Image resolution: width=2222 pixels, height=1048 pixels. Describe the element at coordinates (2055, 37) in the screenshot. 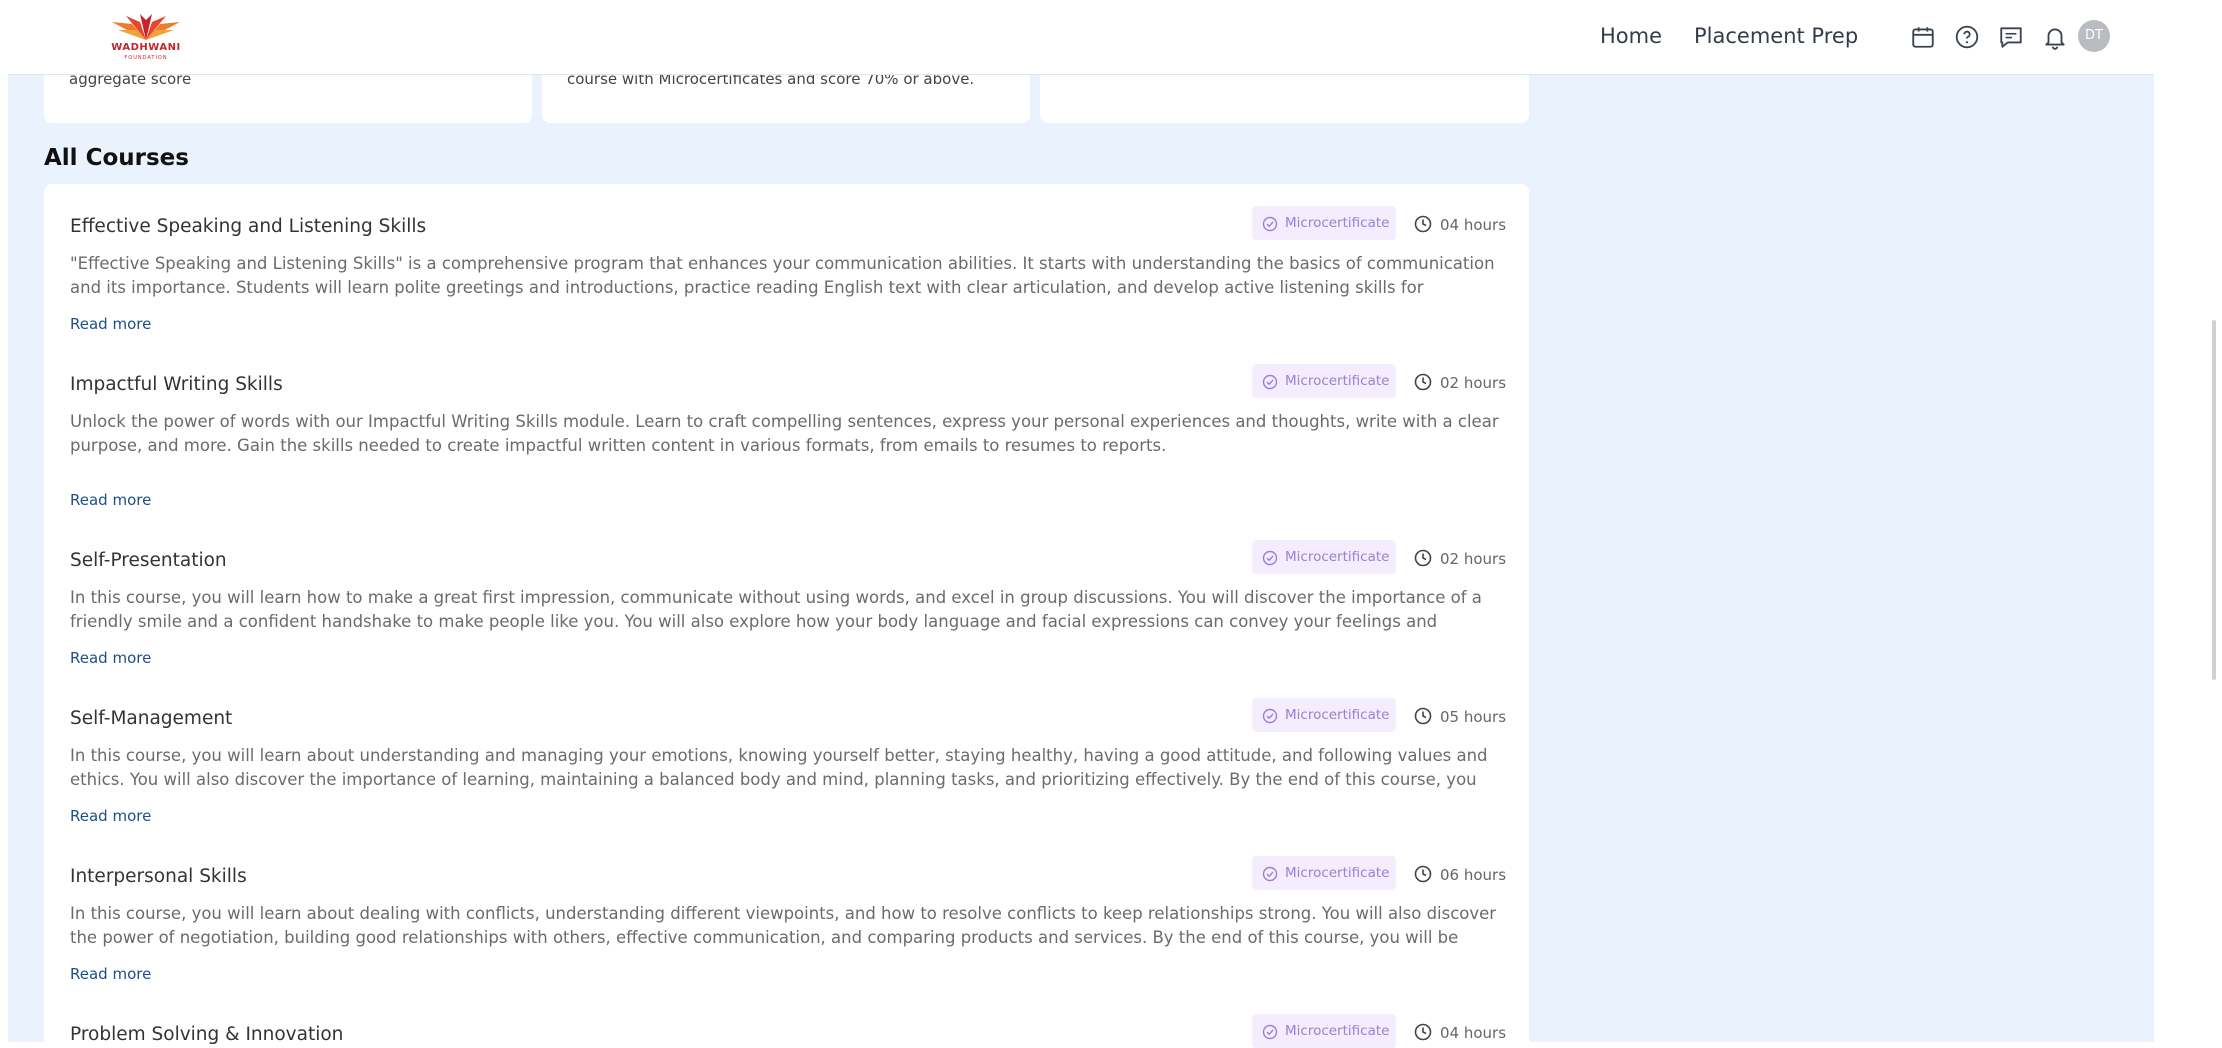

I see `bell-icon` at that location.